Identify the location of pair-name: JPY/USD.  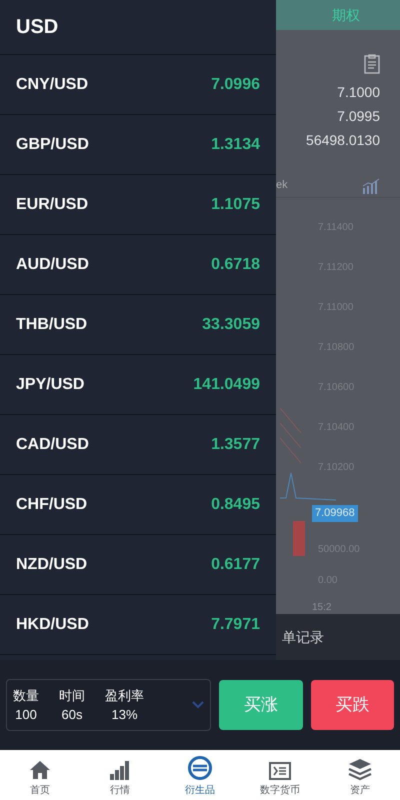
(50, 384).